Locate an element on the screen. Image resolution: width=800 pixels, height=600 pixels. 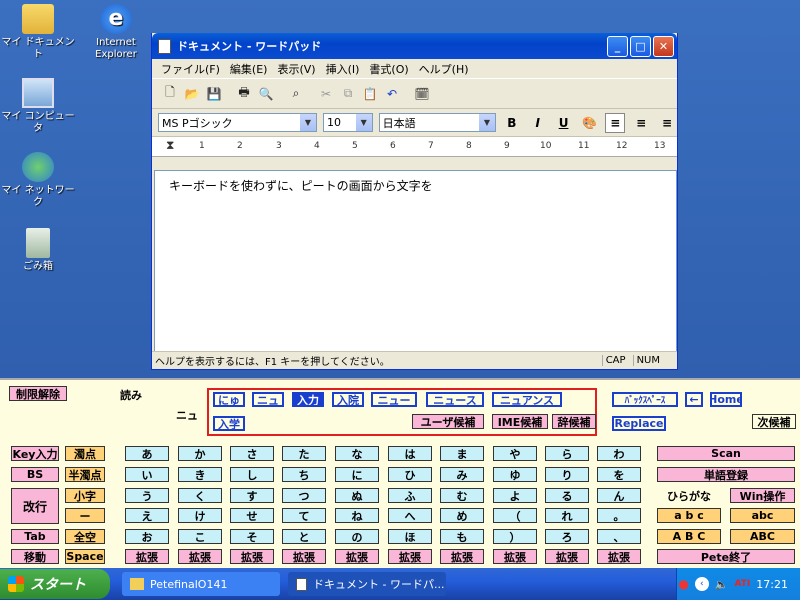
kana-key: も is located at coordinates (462, 536).